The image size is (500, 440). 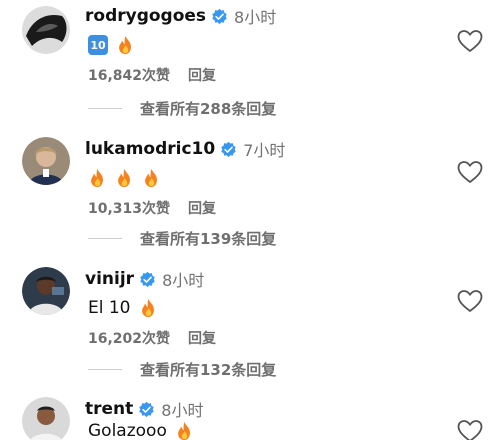 I want to click on comment-body, so click(x=128, y=178).